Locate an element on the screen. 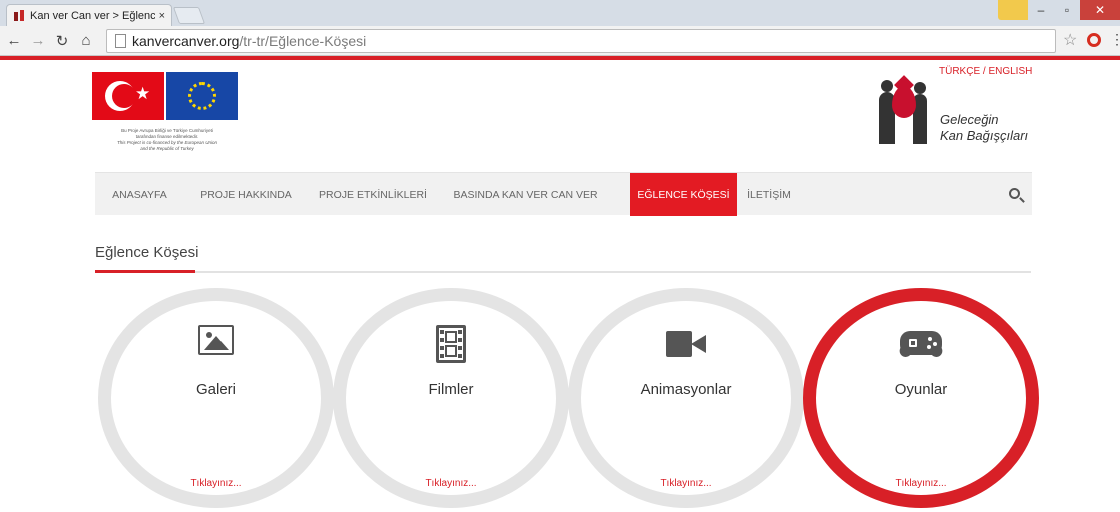 The height and width of the screenshot is (512, 1120). minimize-button: – is located at coordinates (1041, 10).